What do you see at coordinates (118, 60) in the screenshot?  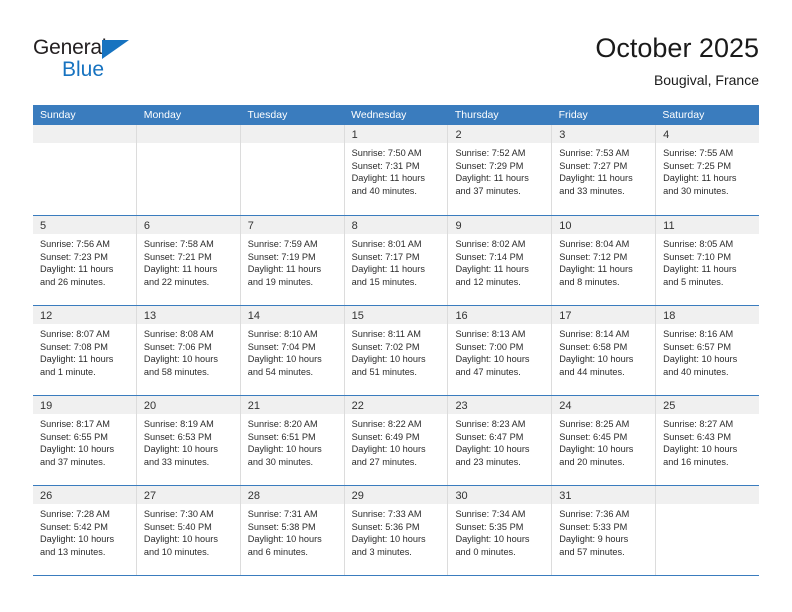 I see `general-blue-logo: General Blue` at bounding box center [118, 60].